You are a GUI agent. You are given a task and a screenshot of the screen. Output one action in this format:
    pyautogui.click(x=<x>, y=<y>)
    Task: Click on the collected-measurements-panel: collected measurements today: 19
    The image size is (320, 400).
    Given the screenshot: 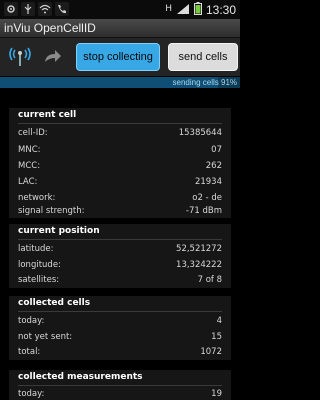 What is the action you would take?
    pyautogui.click(x=120, y=385)
    